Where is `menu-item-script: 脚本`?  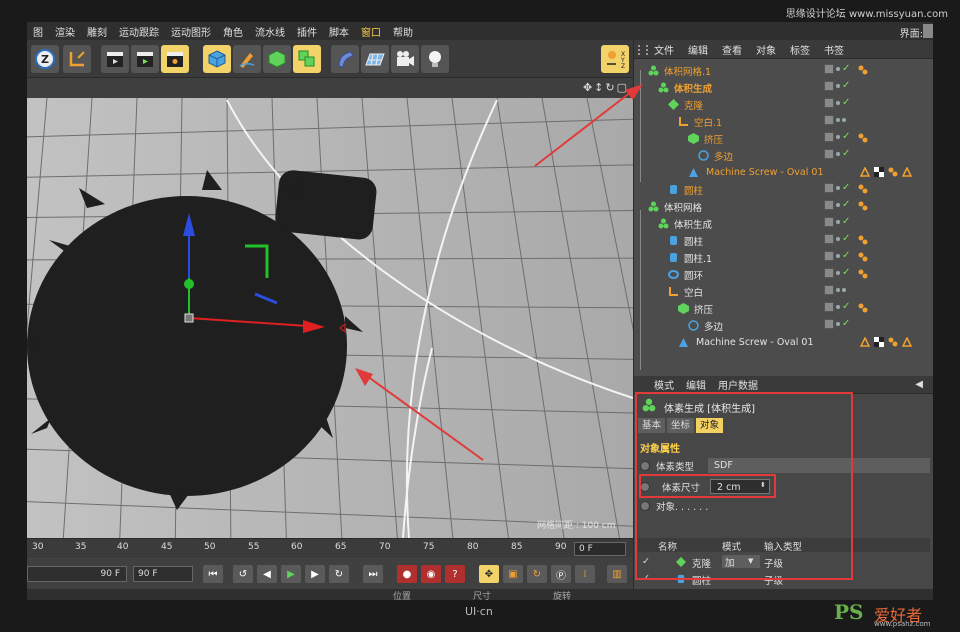
menu-item-script: 脚本 is located at coordinates (339, 31).